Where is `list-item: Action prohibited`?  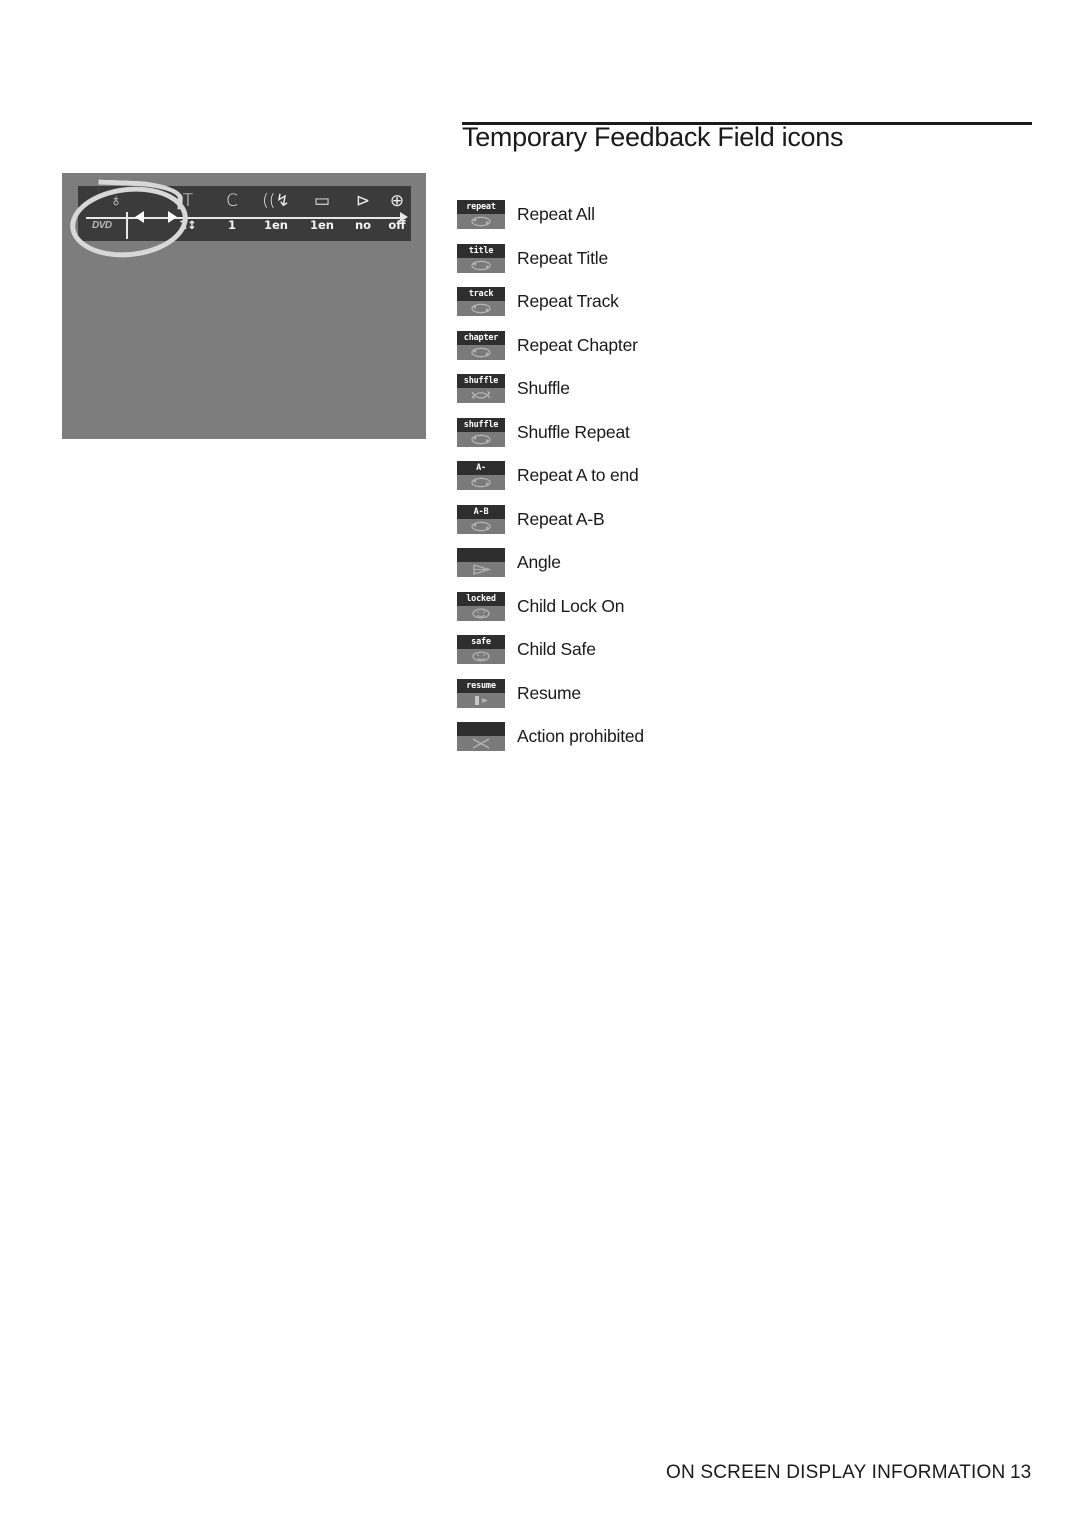
list-item: Action prohibited is located at coordinates (727, 737).